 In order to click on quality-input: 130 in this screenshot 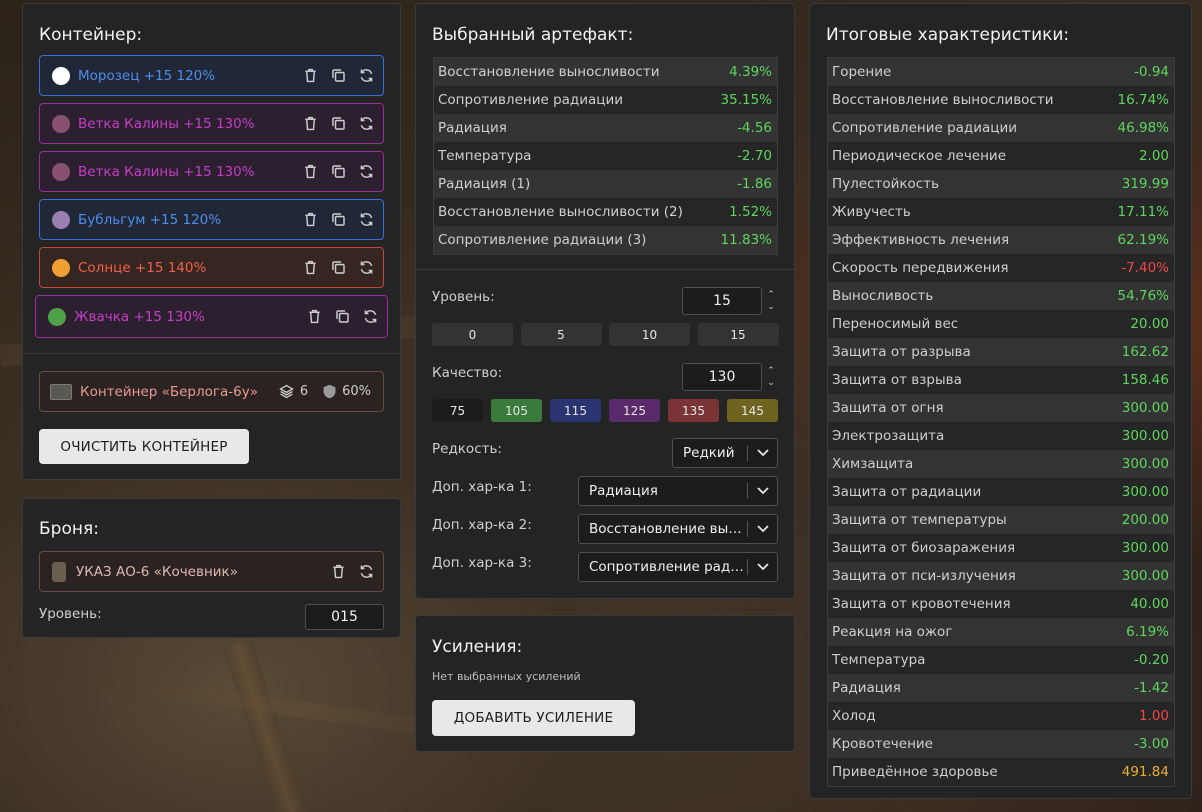, I will do `click(722, 377)`.